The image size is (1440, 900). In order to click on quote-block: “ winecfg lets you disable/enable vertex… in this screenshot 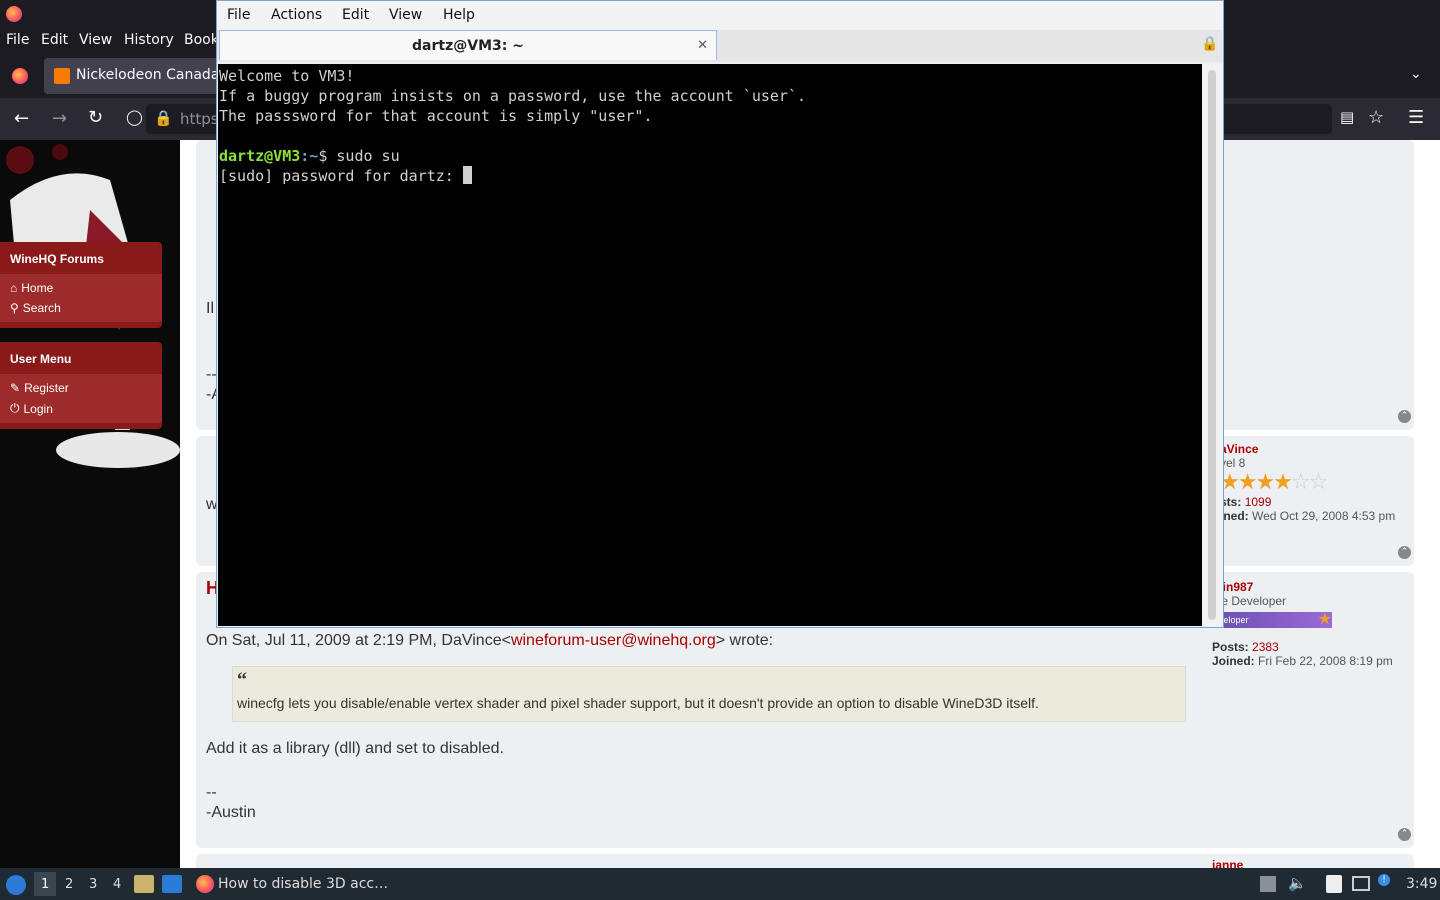, I will do `click(709, 694)`.